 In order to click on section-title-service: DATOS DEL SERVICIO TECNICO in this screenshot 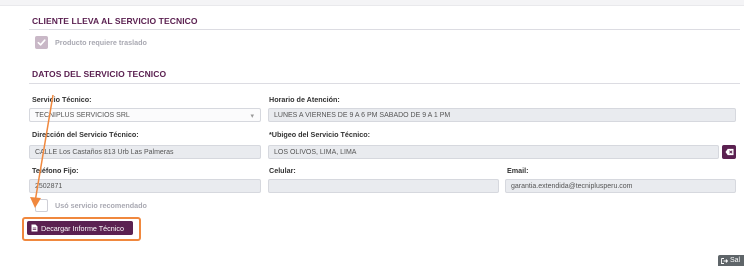, I will do `click(99, 74)`.